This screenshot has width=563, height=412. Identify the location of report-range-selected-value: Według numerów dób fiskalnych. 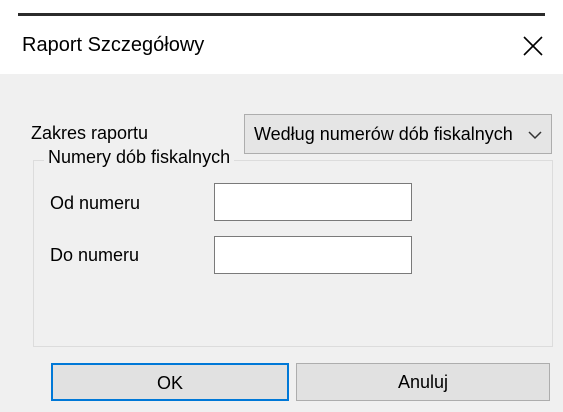
(383, 134).